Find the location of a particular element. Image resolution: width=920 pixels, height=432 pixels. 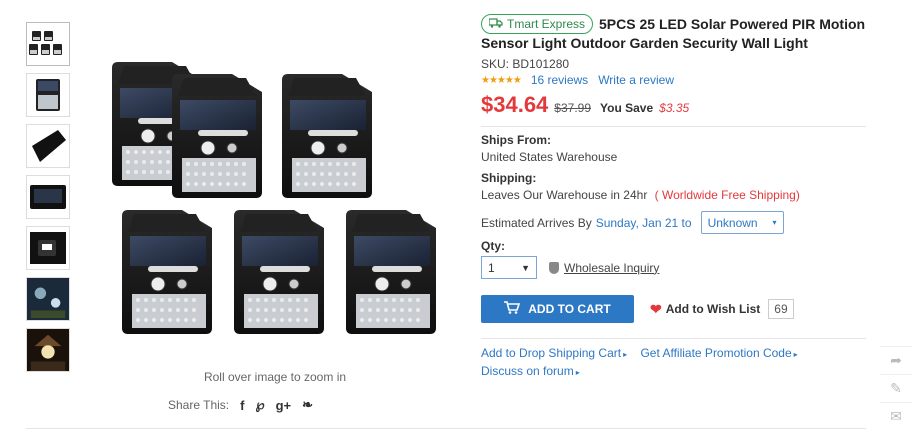

wishlist-count: 69 is located at coordinates (781, 309).